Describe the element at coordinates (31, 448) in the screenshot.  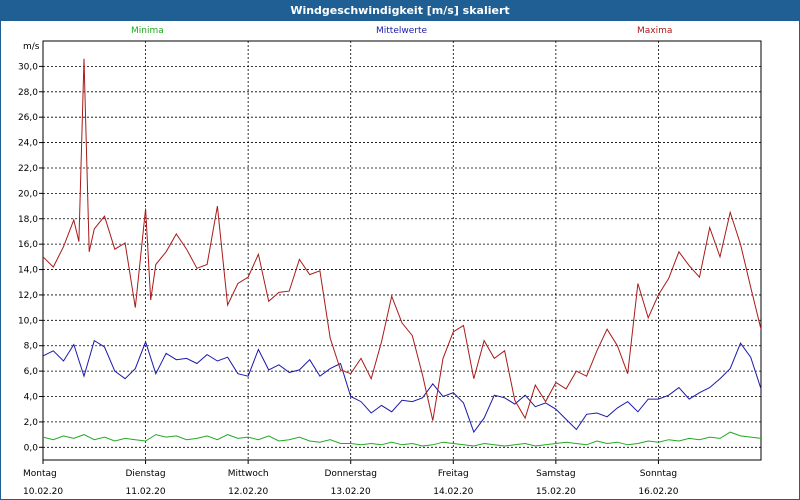
I see `y-tick-label: 0,0` at that location.